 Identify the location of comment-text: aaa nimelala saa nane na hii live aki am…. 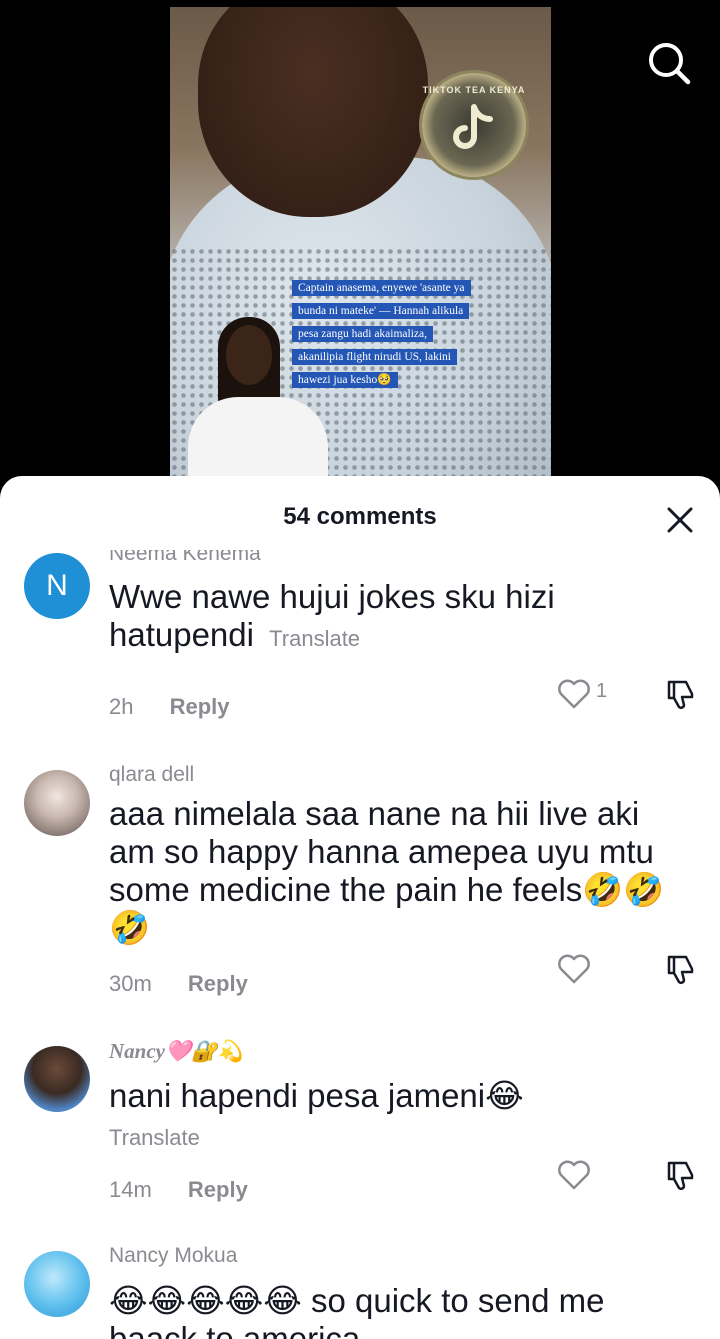
(387, 870).